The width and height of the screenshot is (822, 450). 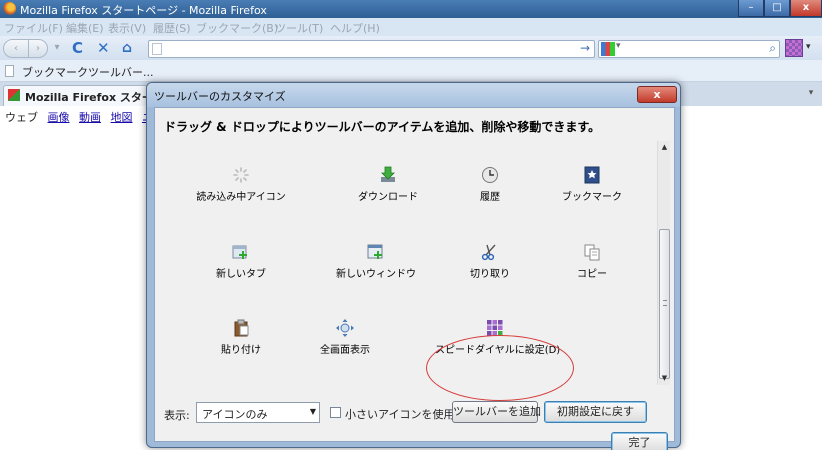 What do you see at coordinates (241, 261) in the screenshot?
I see `palette-item-new-tab: 新しいタブ` at bounding box center [241, 261].